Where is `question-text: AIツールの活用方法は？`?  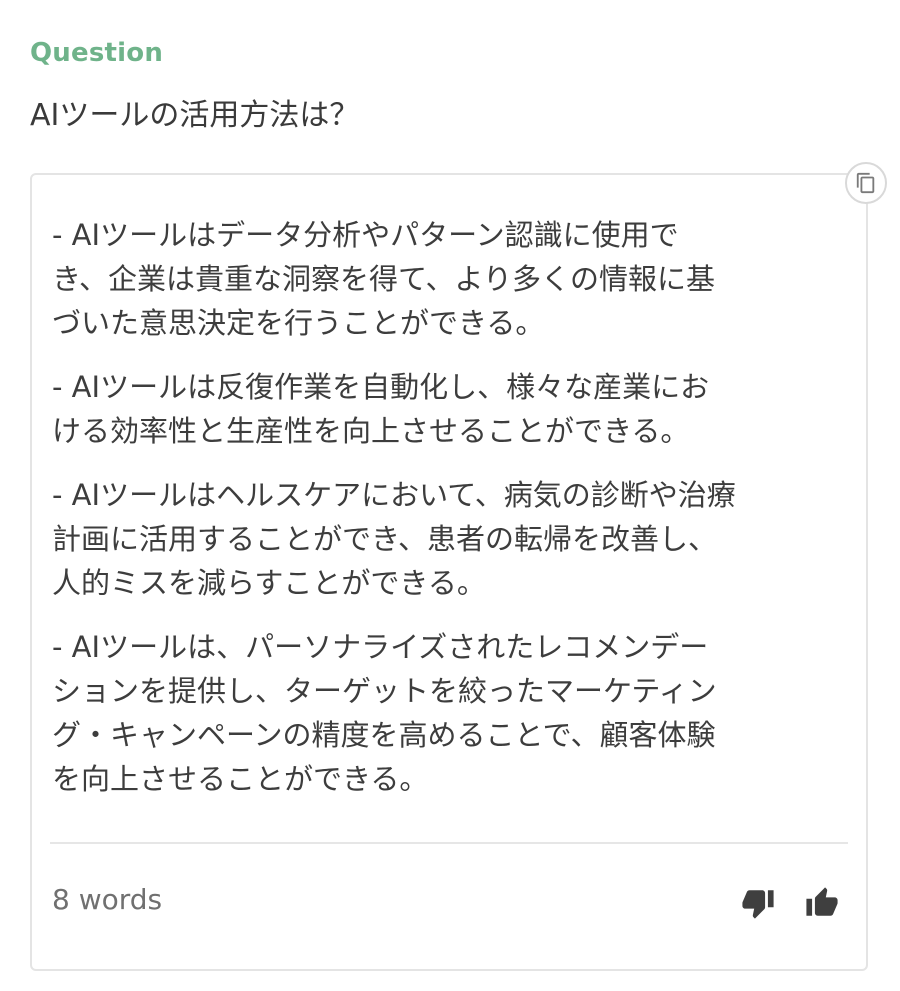 question-text: AIツールの活用方法は？ is located at coordinates (195, 115).